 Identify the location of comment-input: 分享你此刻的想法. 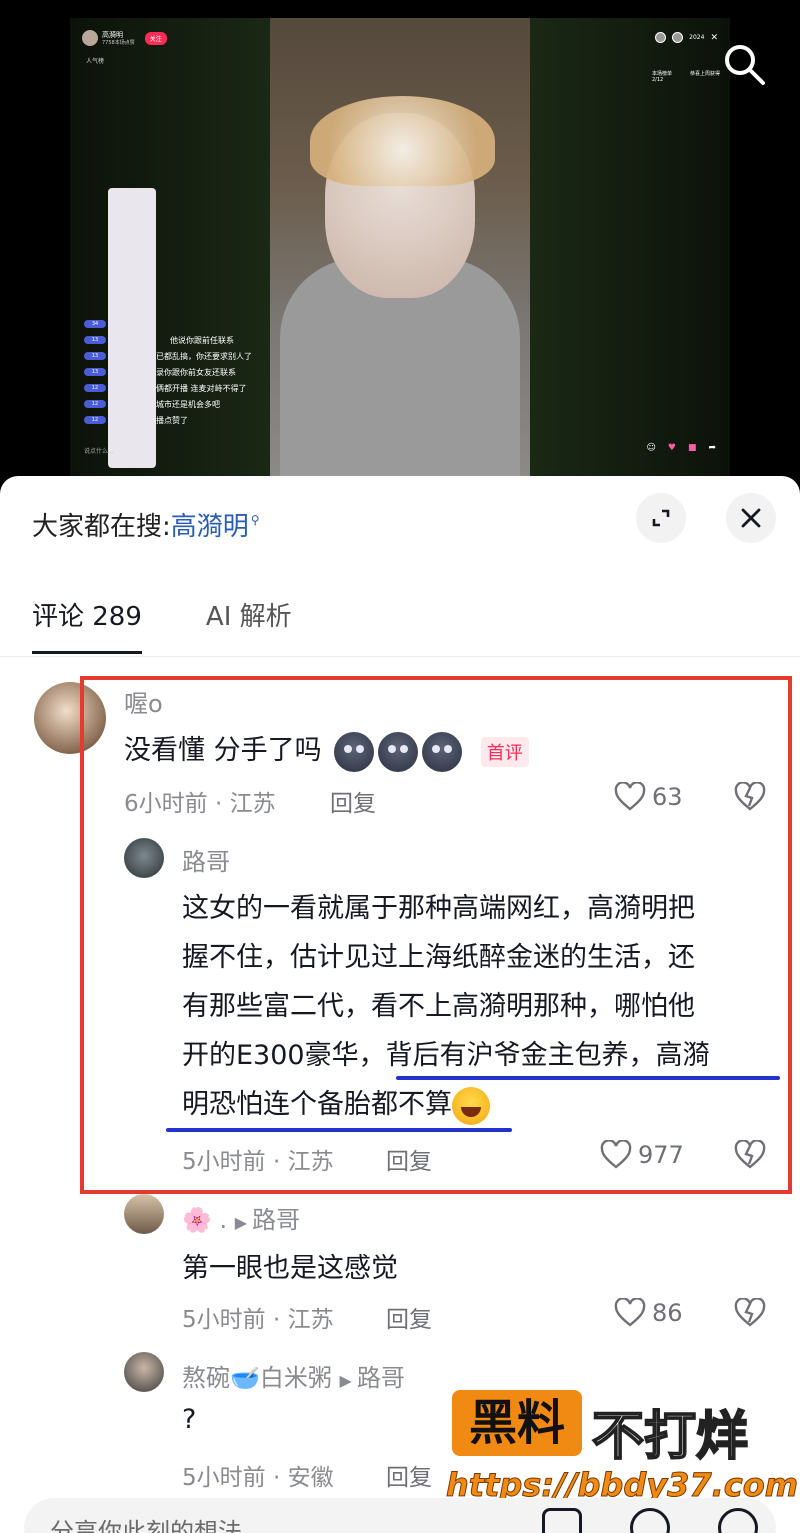
(400, 1515).